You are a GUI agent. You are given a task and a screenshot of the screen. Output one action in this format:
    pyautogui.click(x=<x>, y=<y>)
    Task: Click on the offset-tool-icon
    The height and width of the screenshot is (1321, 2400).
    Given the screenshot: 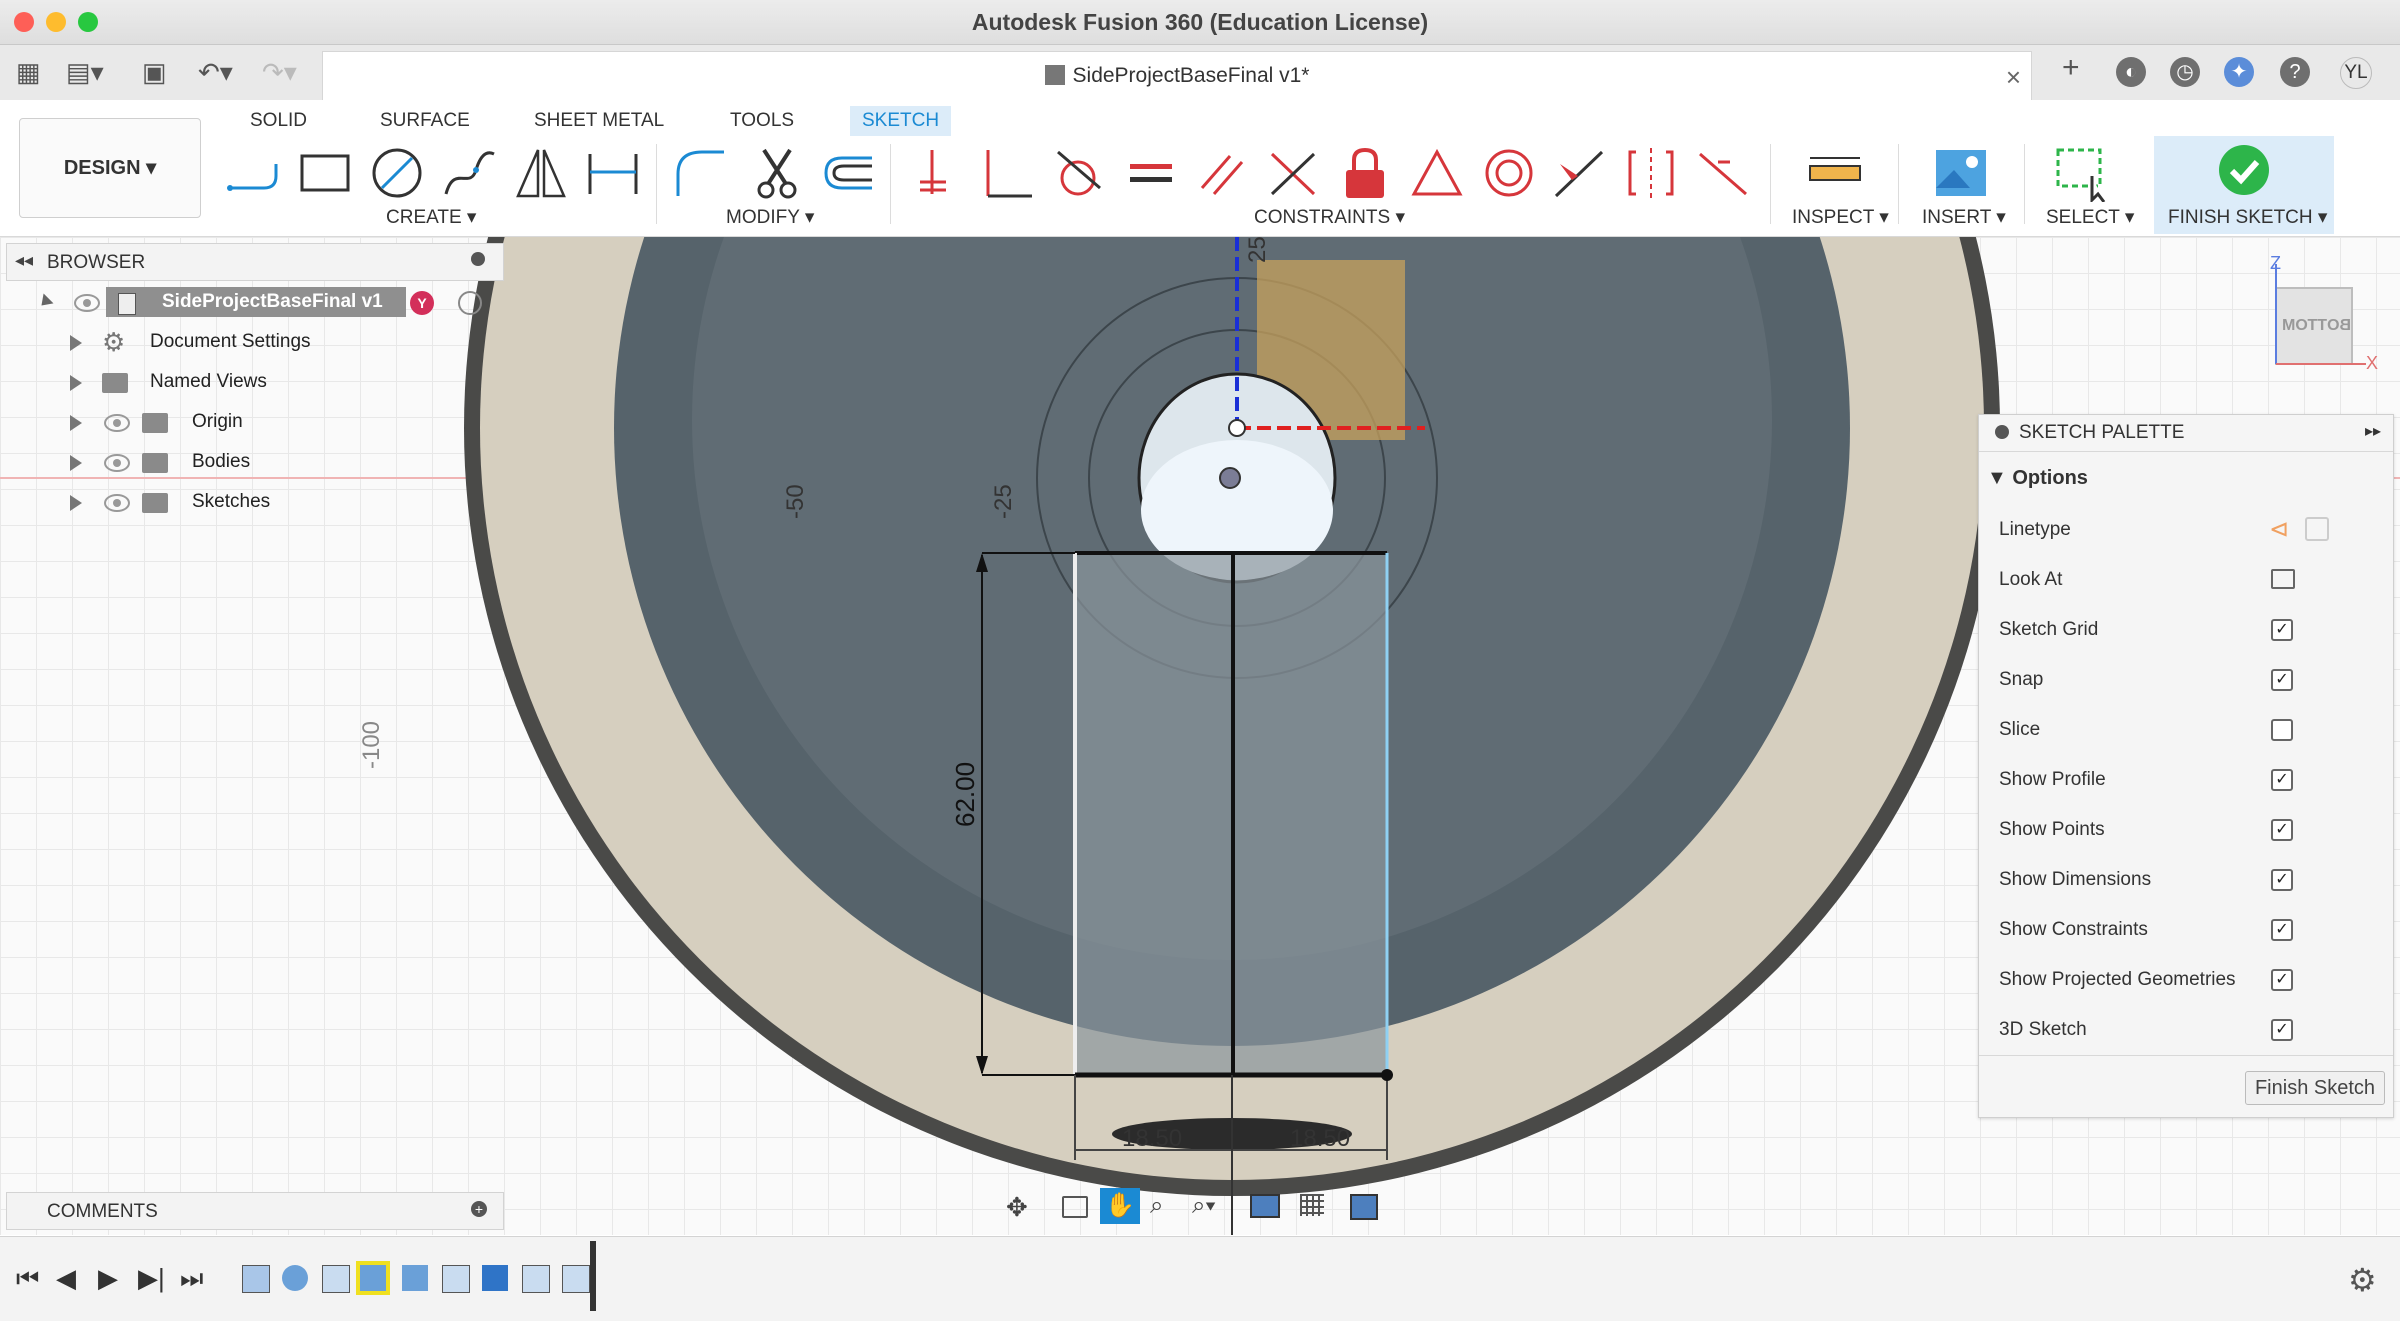 What is the action you would take?
    pyautogui.click(x=847, y=173)
    